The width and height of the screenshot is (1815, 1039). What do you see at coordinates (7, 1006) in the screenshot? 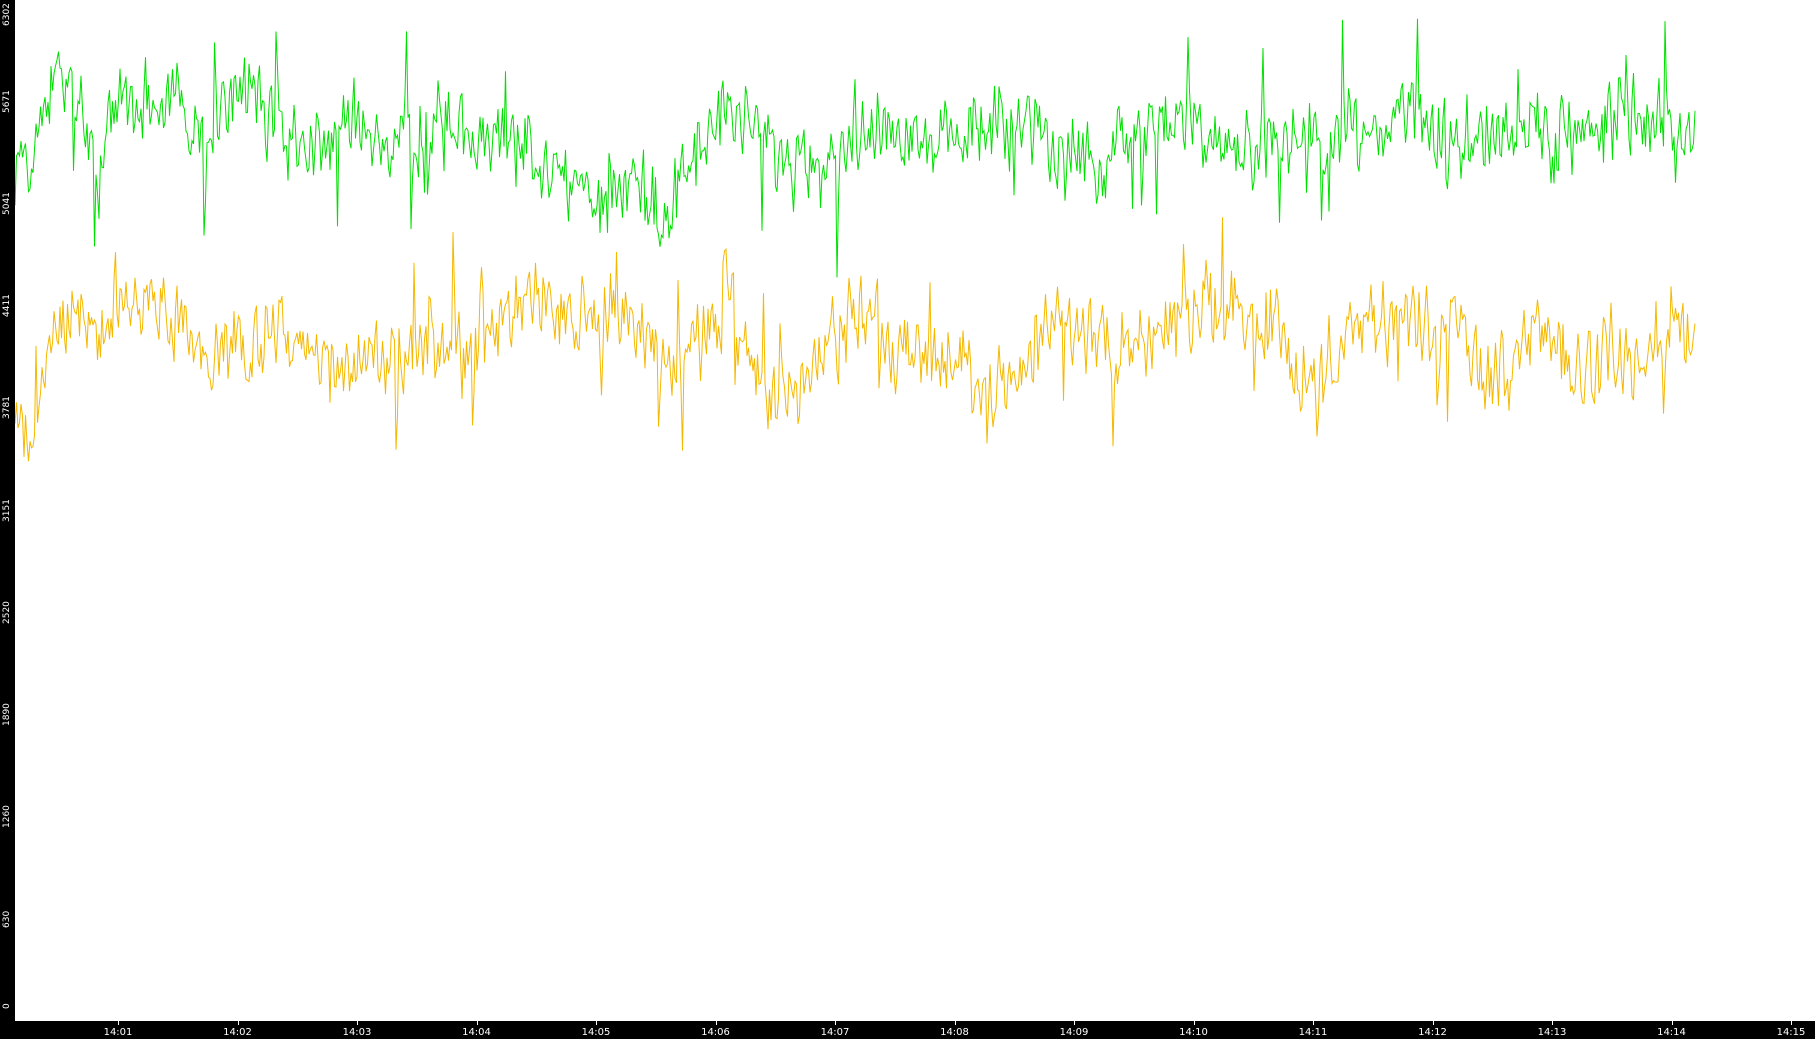
I see `y-tick-label: 0` at bounding box center [7, 1006].